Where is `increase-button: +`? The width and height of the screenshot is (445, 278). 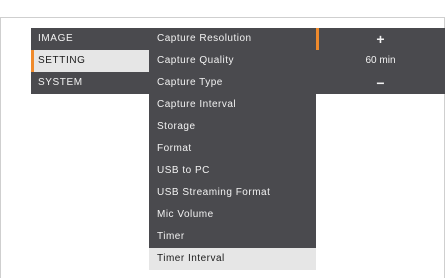
increase-button: + is located at coordinates (380, 39).